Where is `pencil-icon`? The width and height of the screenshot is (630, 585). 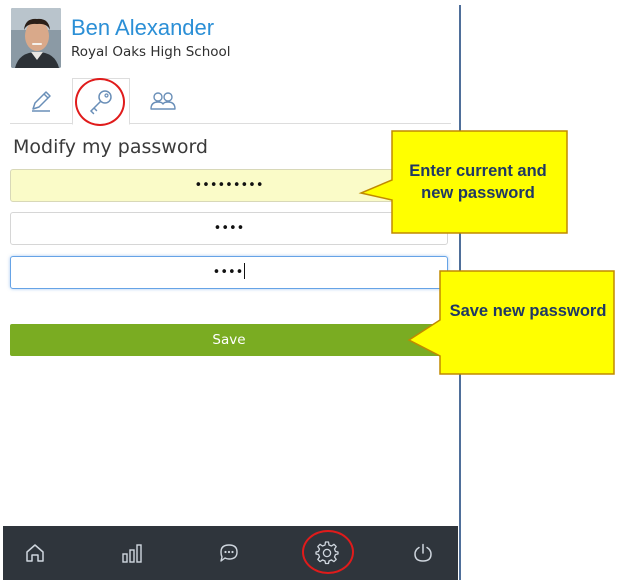
pencil-icon is located at coordinates (41, 101).